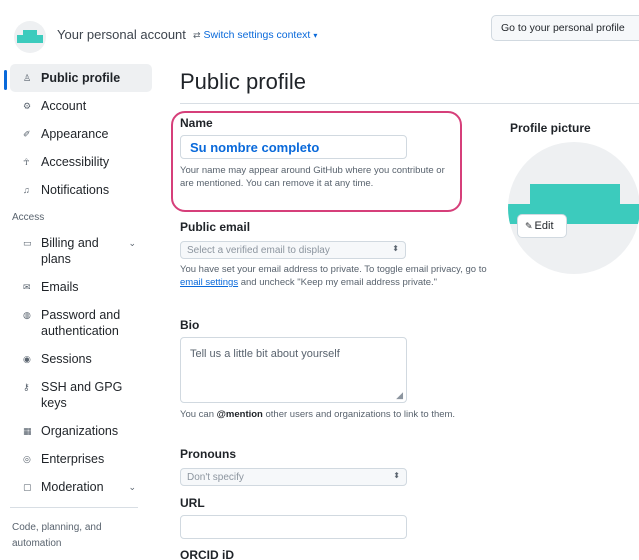 The height and width of the screenshot is (560, 639). I want to click on sidebar-item-label: Enterprises, so click(73, 459).